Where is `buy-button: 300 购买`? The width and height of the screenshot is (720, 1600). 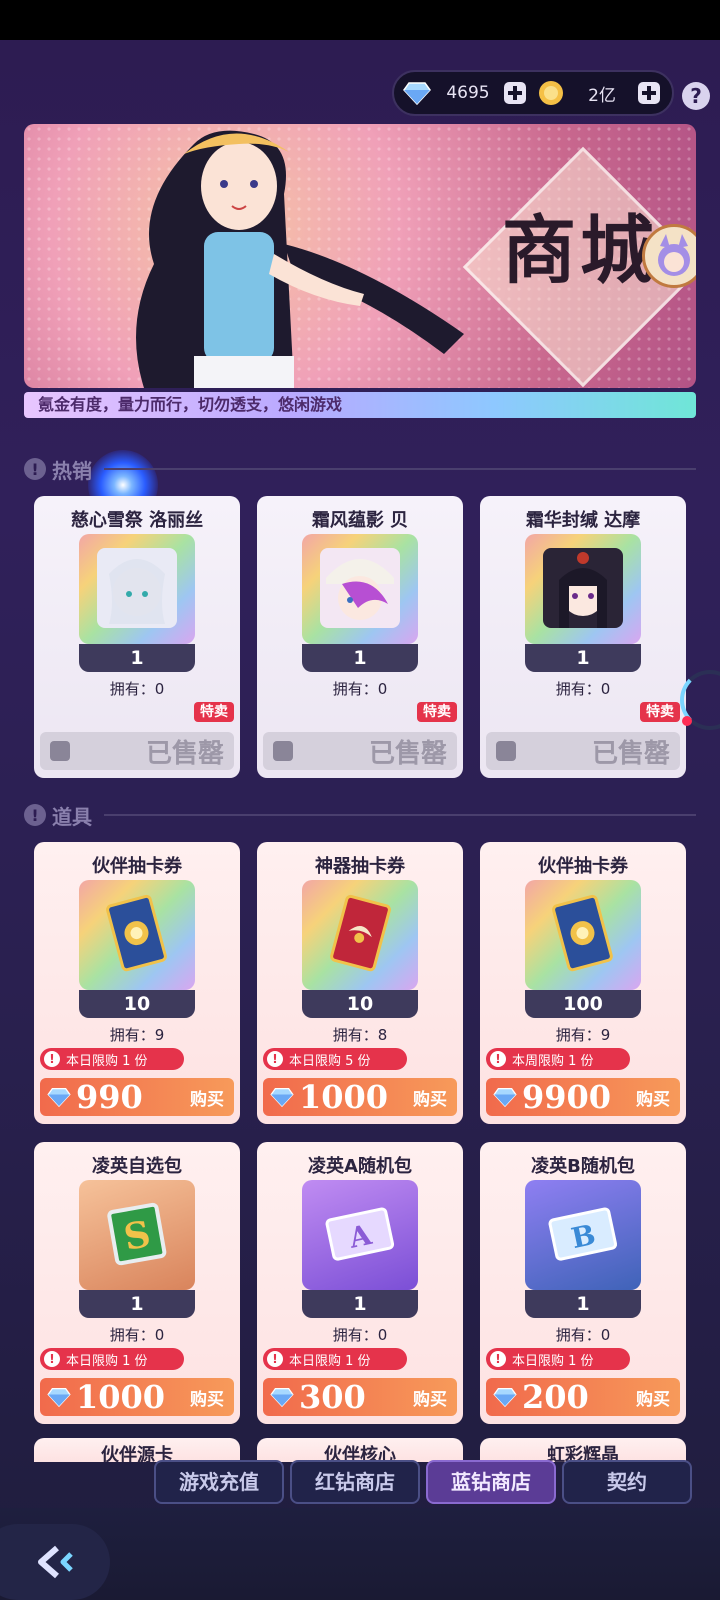 buy-button: 300 购买 is located at coordinates (360, 1397).